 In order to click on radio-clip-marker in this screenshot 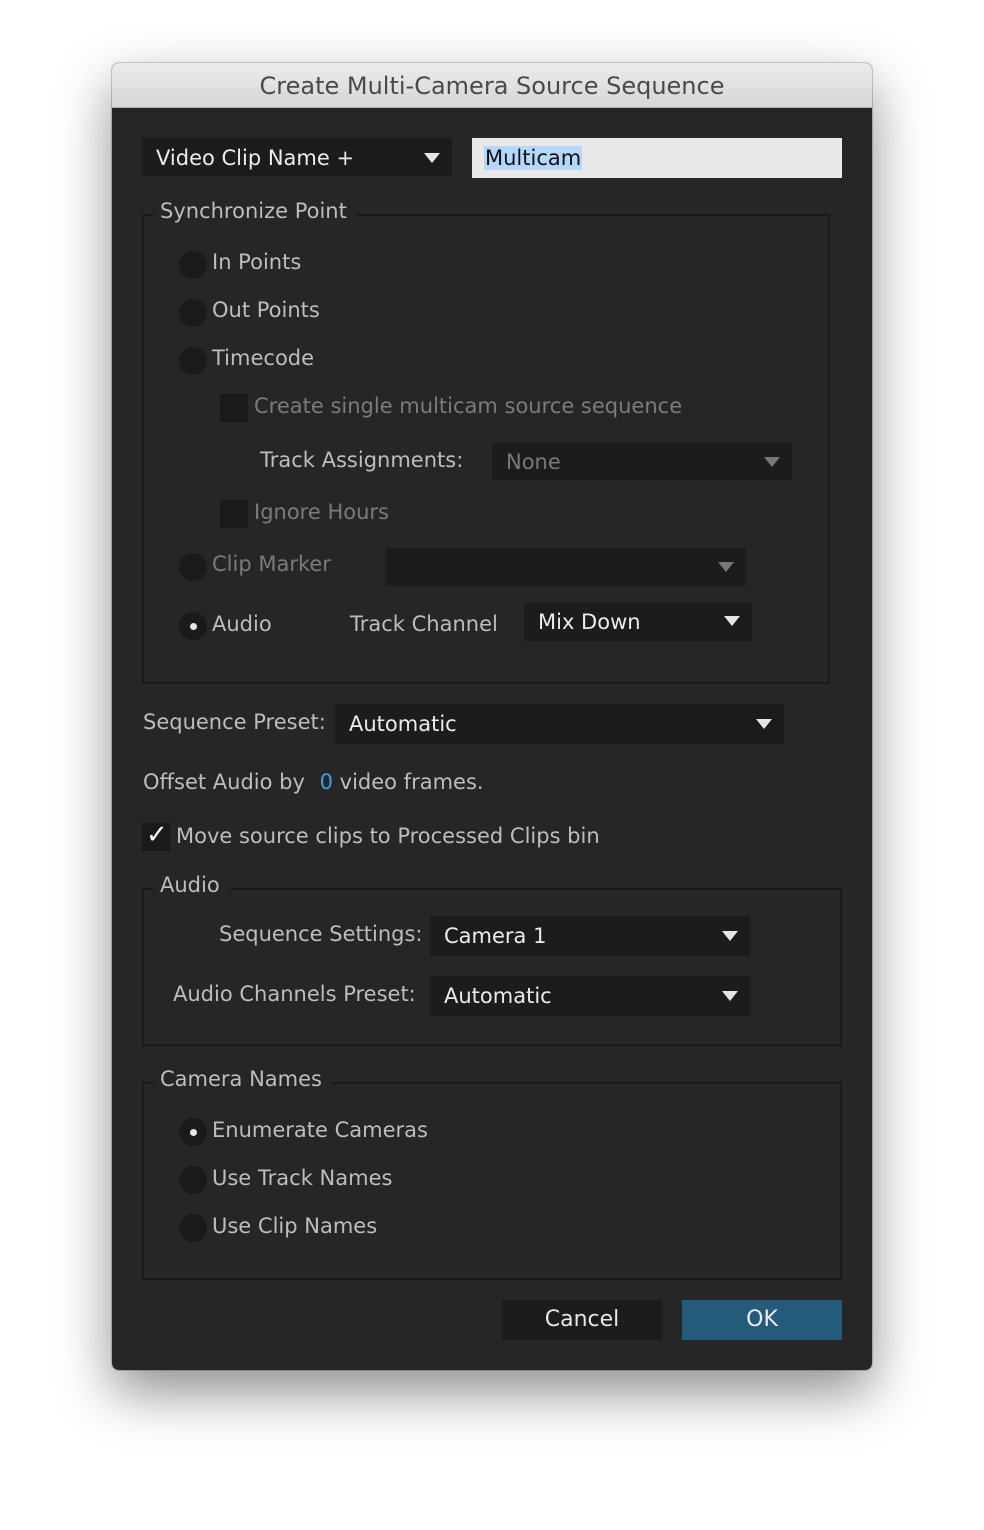, I will do `click(193, 567)`.